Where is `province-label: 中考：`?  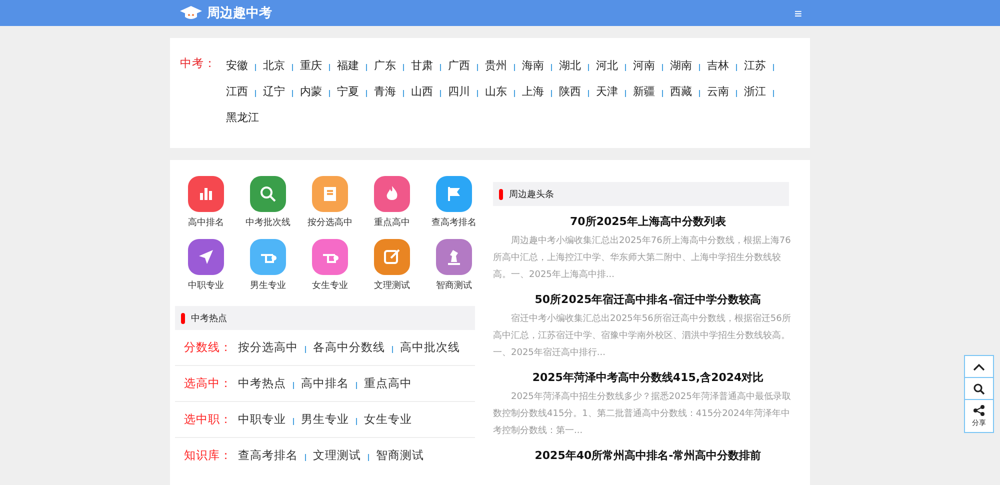
province-label: 中考： is located at coordinates (198, 64).